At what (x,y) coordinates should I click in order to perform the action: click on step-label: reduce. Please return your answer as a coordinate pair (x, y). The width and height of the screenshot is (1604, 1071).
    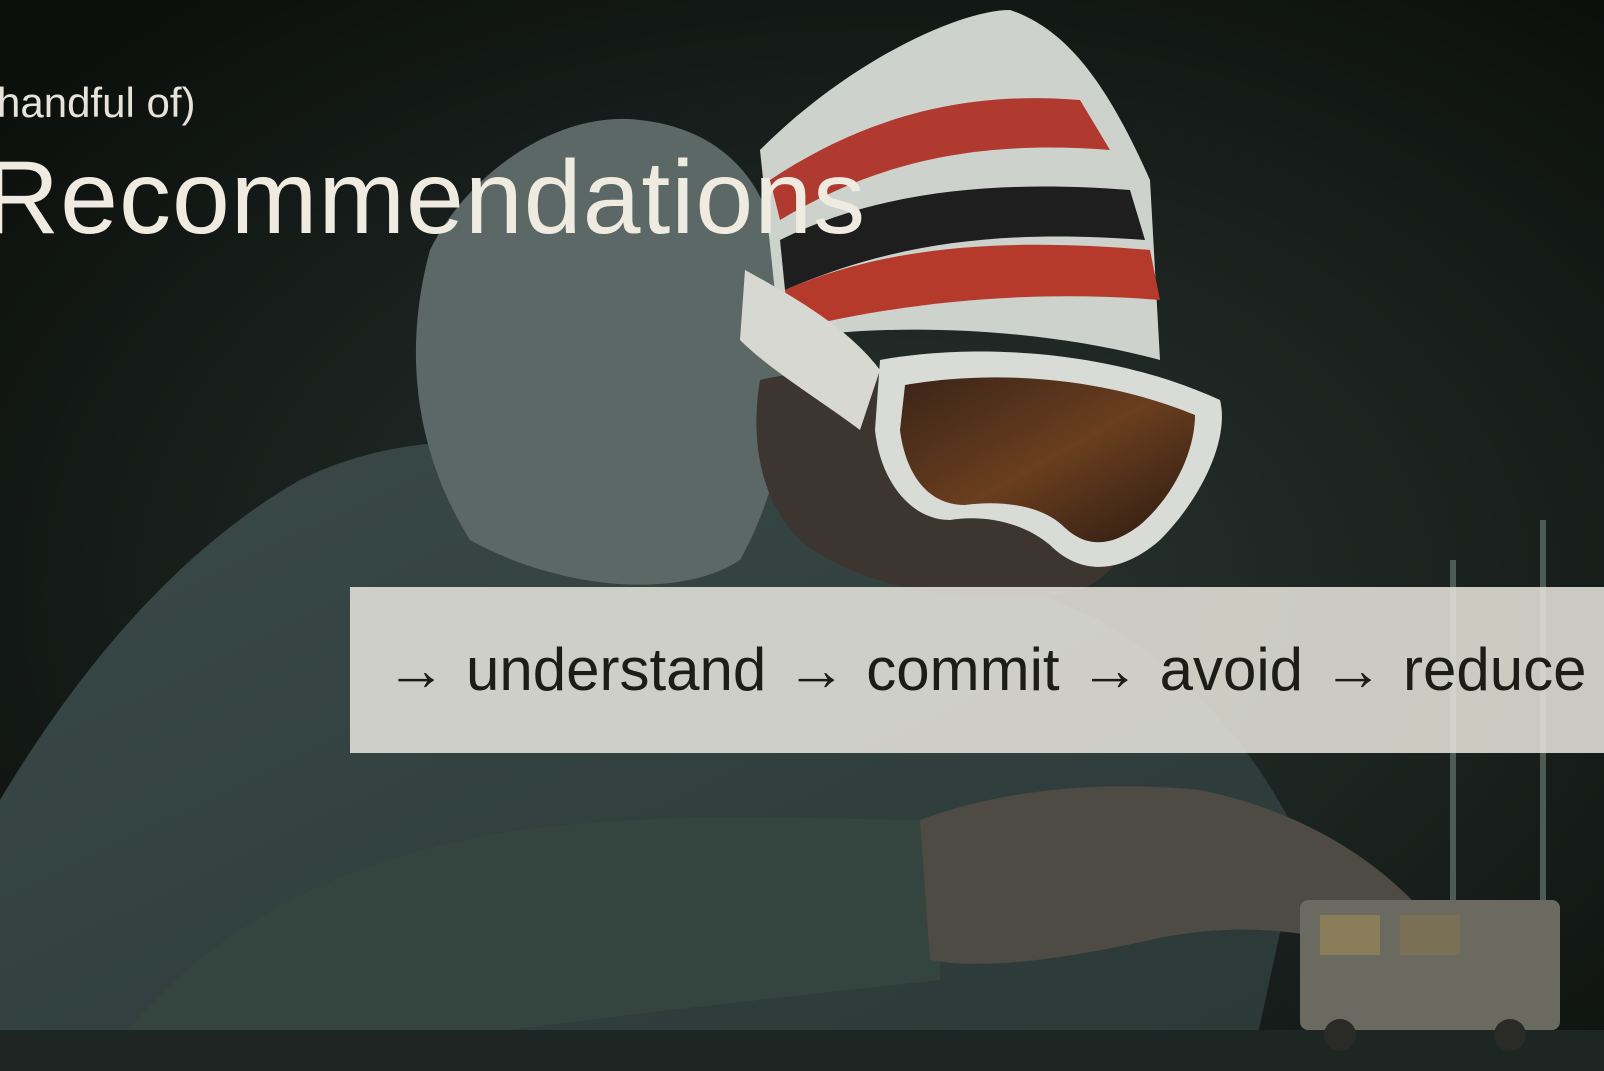
    Looking at the image, I should click on (1495, 669).